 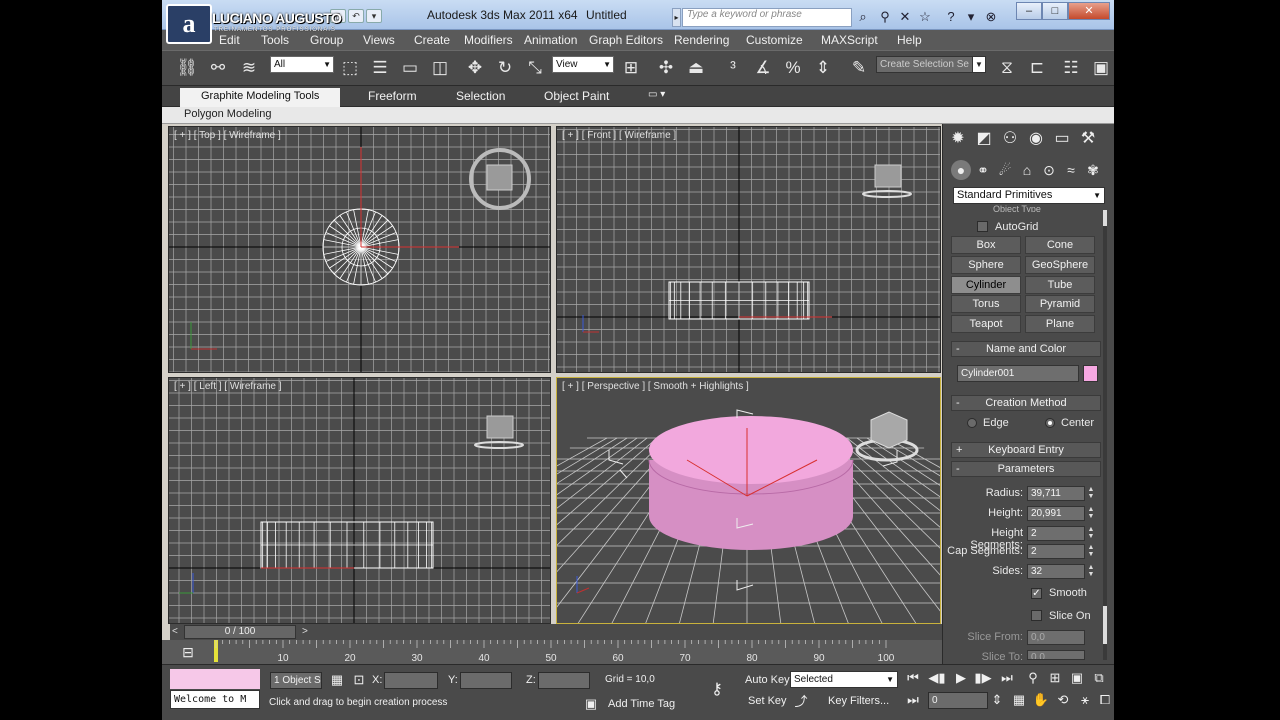 What do you see at coordinates (350, 68) in the screenshot?
I see `select-object-icon: ⬚` at bounding box center [350, 68].